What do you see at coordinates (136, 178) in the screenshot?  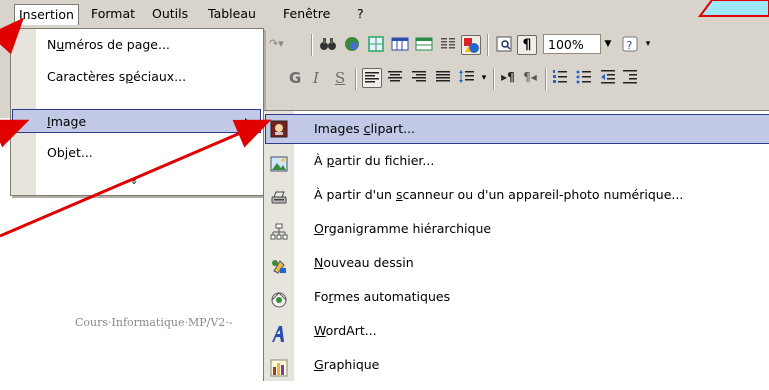 I see `arrow-to-clipart-item` at bounding box center [136, 178].